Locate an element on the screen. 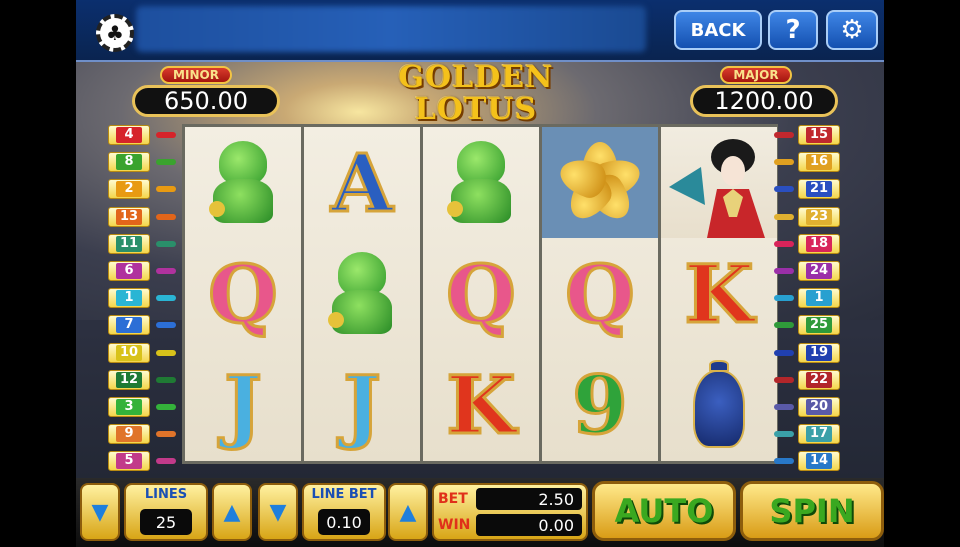  payline-tag: 24 is located at coordinates (819, 271).